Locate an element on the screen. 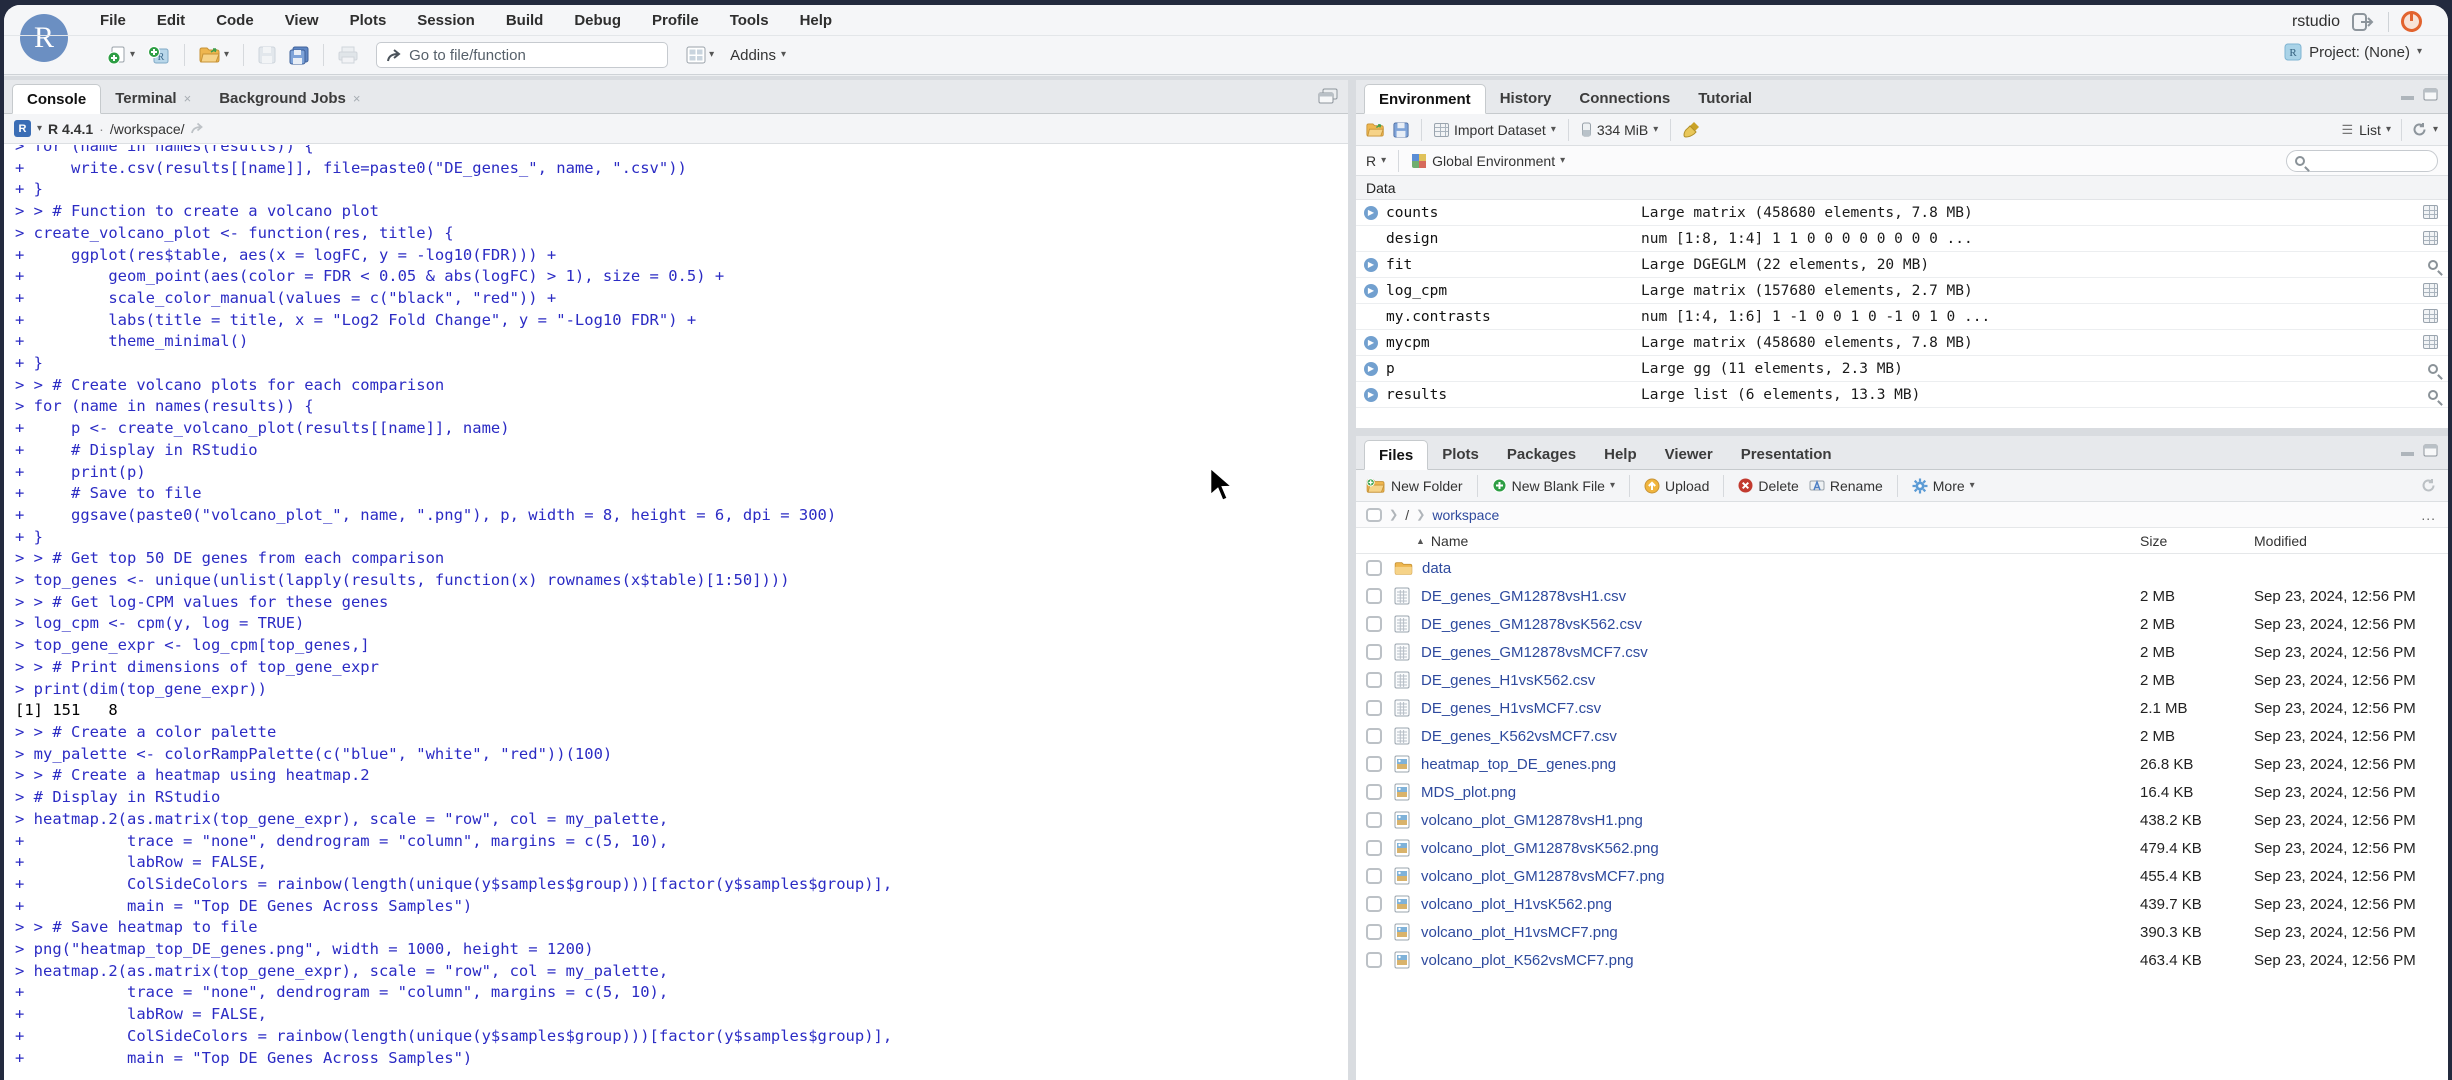  environment-object-row: ▶ fit Large DGEGLM (22 elements, 20 MB) is located at coordinates (1902, 265).